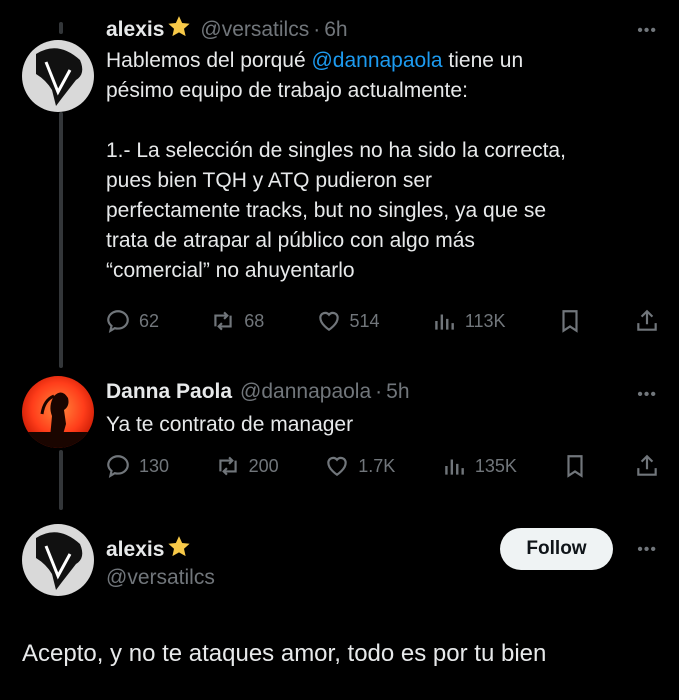  Describe the element at coordinates (382, 321) in the screenshot. I see `tweet1-actions: 62 68 514 113K` at that location.